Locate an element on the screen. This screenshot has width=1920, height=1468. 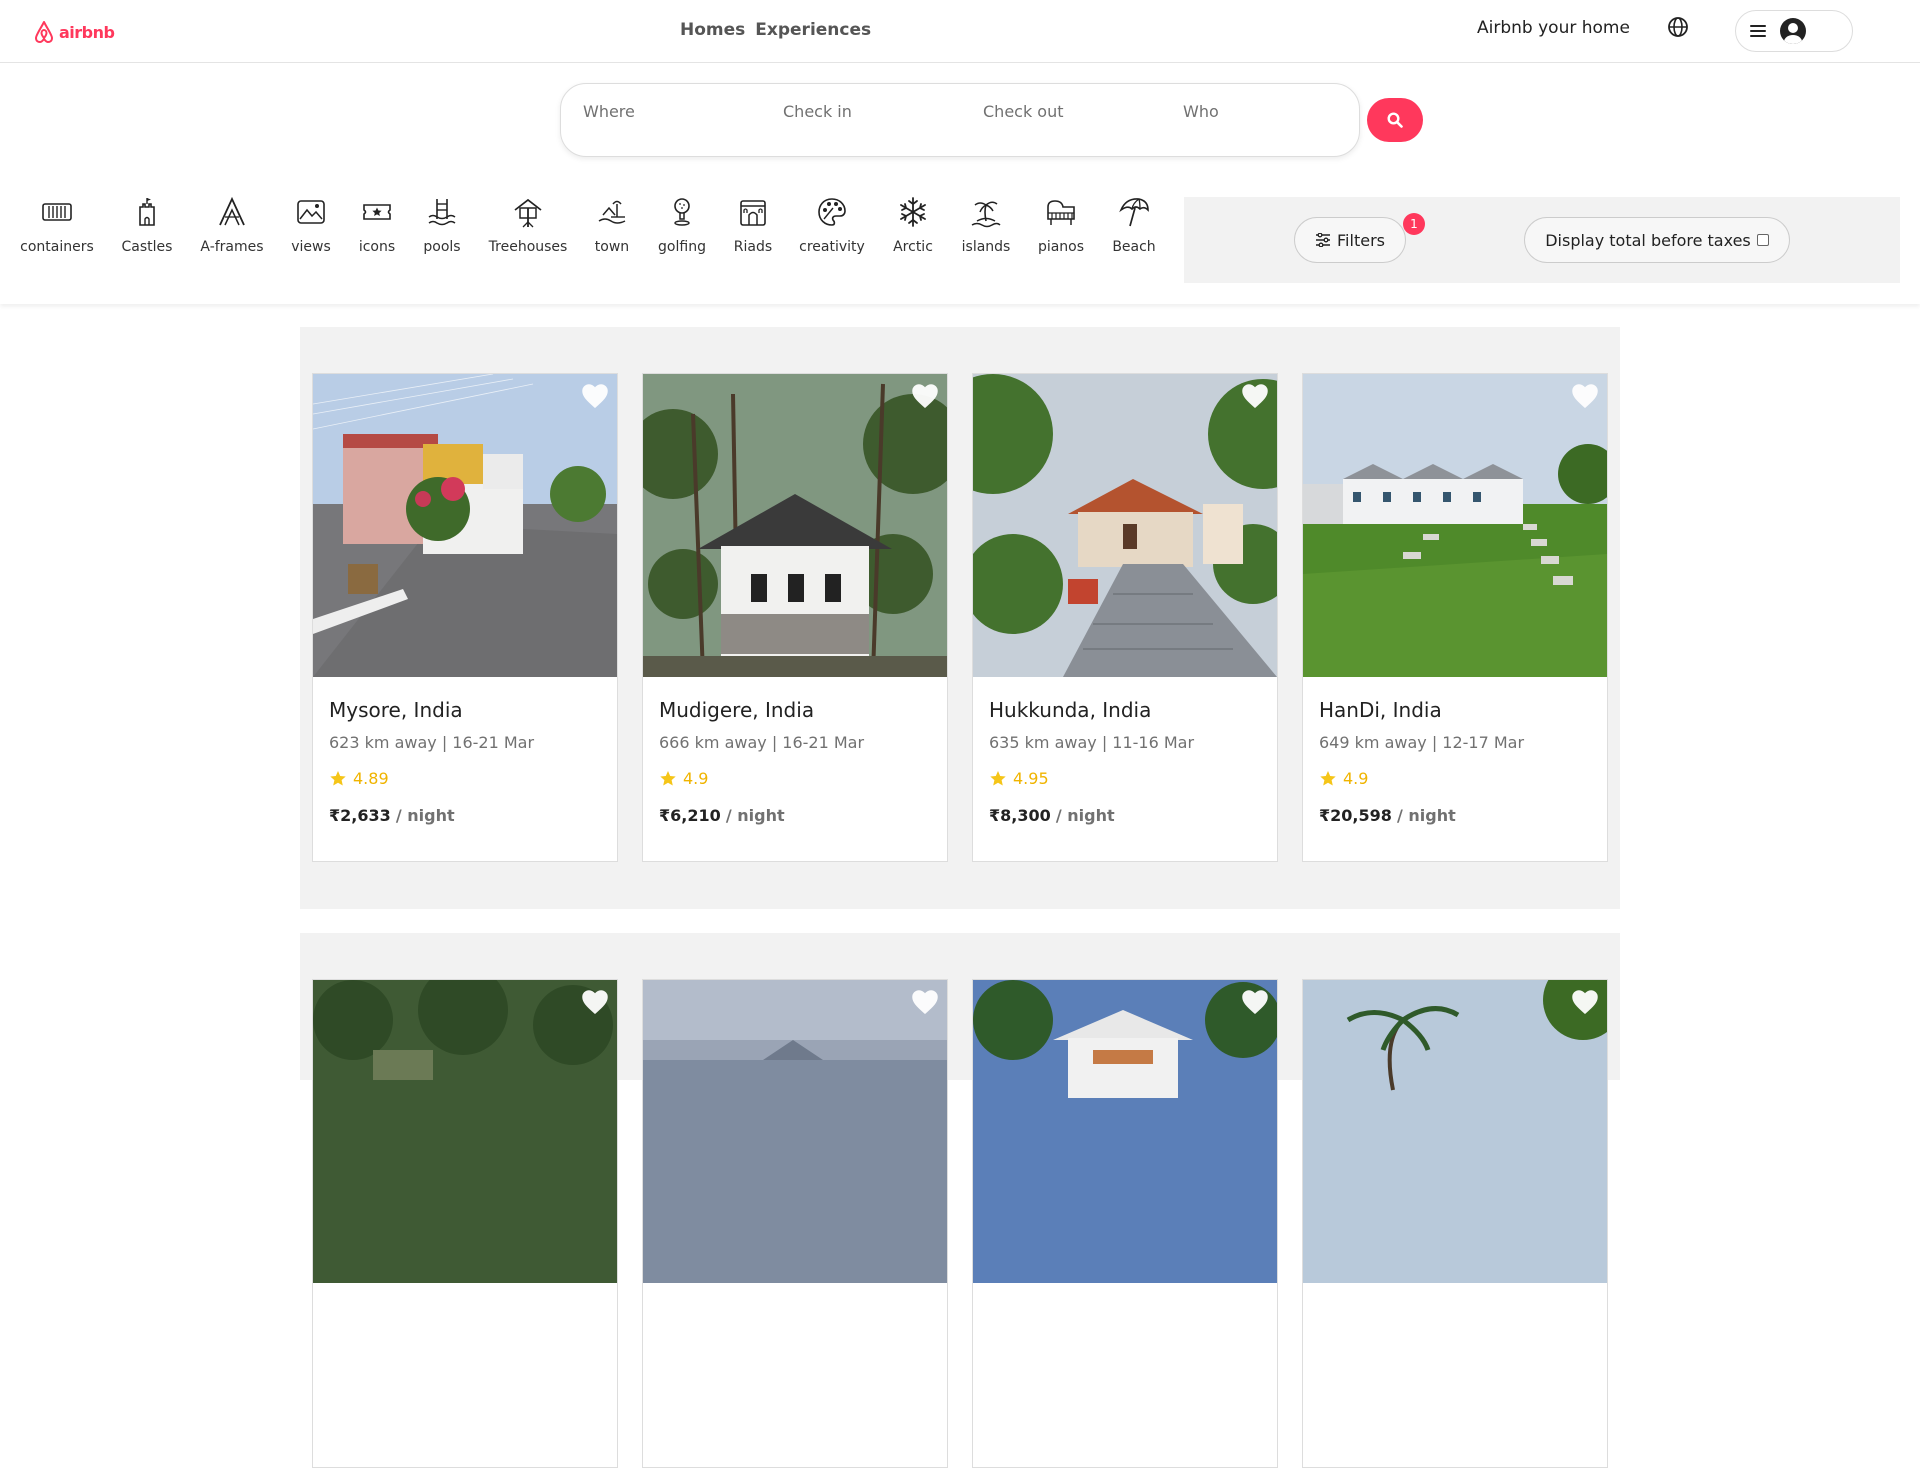
category-views: views is located at coordinates (311, 224).